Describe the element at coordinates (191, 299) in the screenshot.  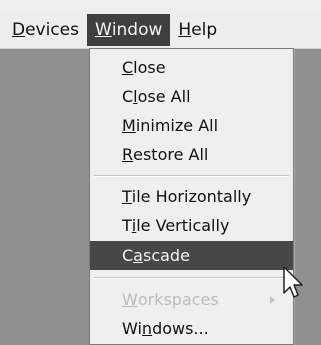
I see `menu-item-workspaces: Workspaces` at that location.